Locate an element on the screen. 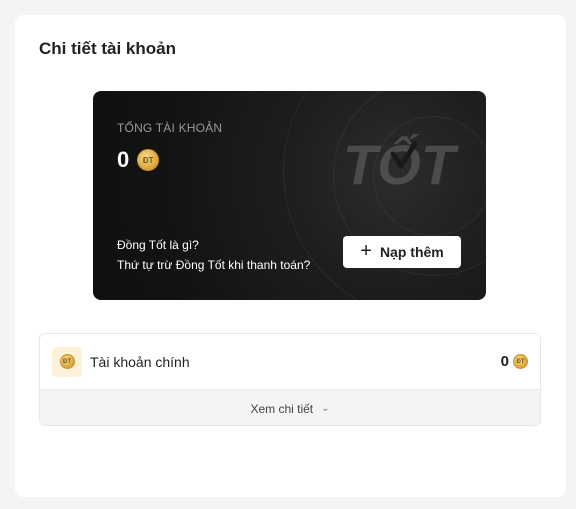  plus-icon: + is located at coordinates (366, 251).